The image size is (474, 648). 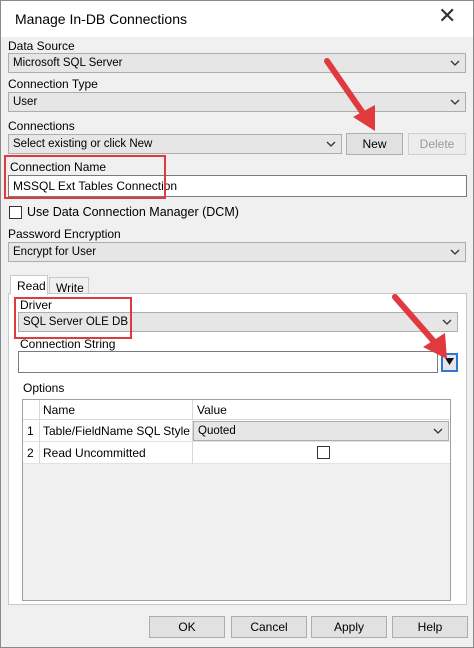 What do you see at coordinates (237, 252) in the screenshot?
I see `password-encryption-select: Encrypt for User` at bounding box center [237, 252].